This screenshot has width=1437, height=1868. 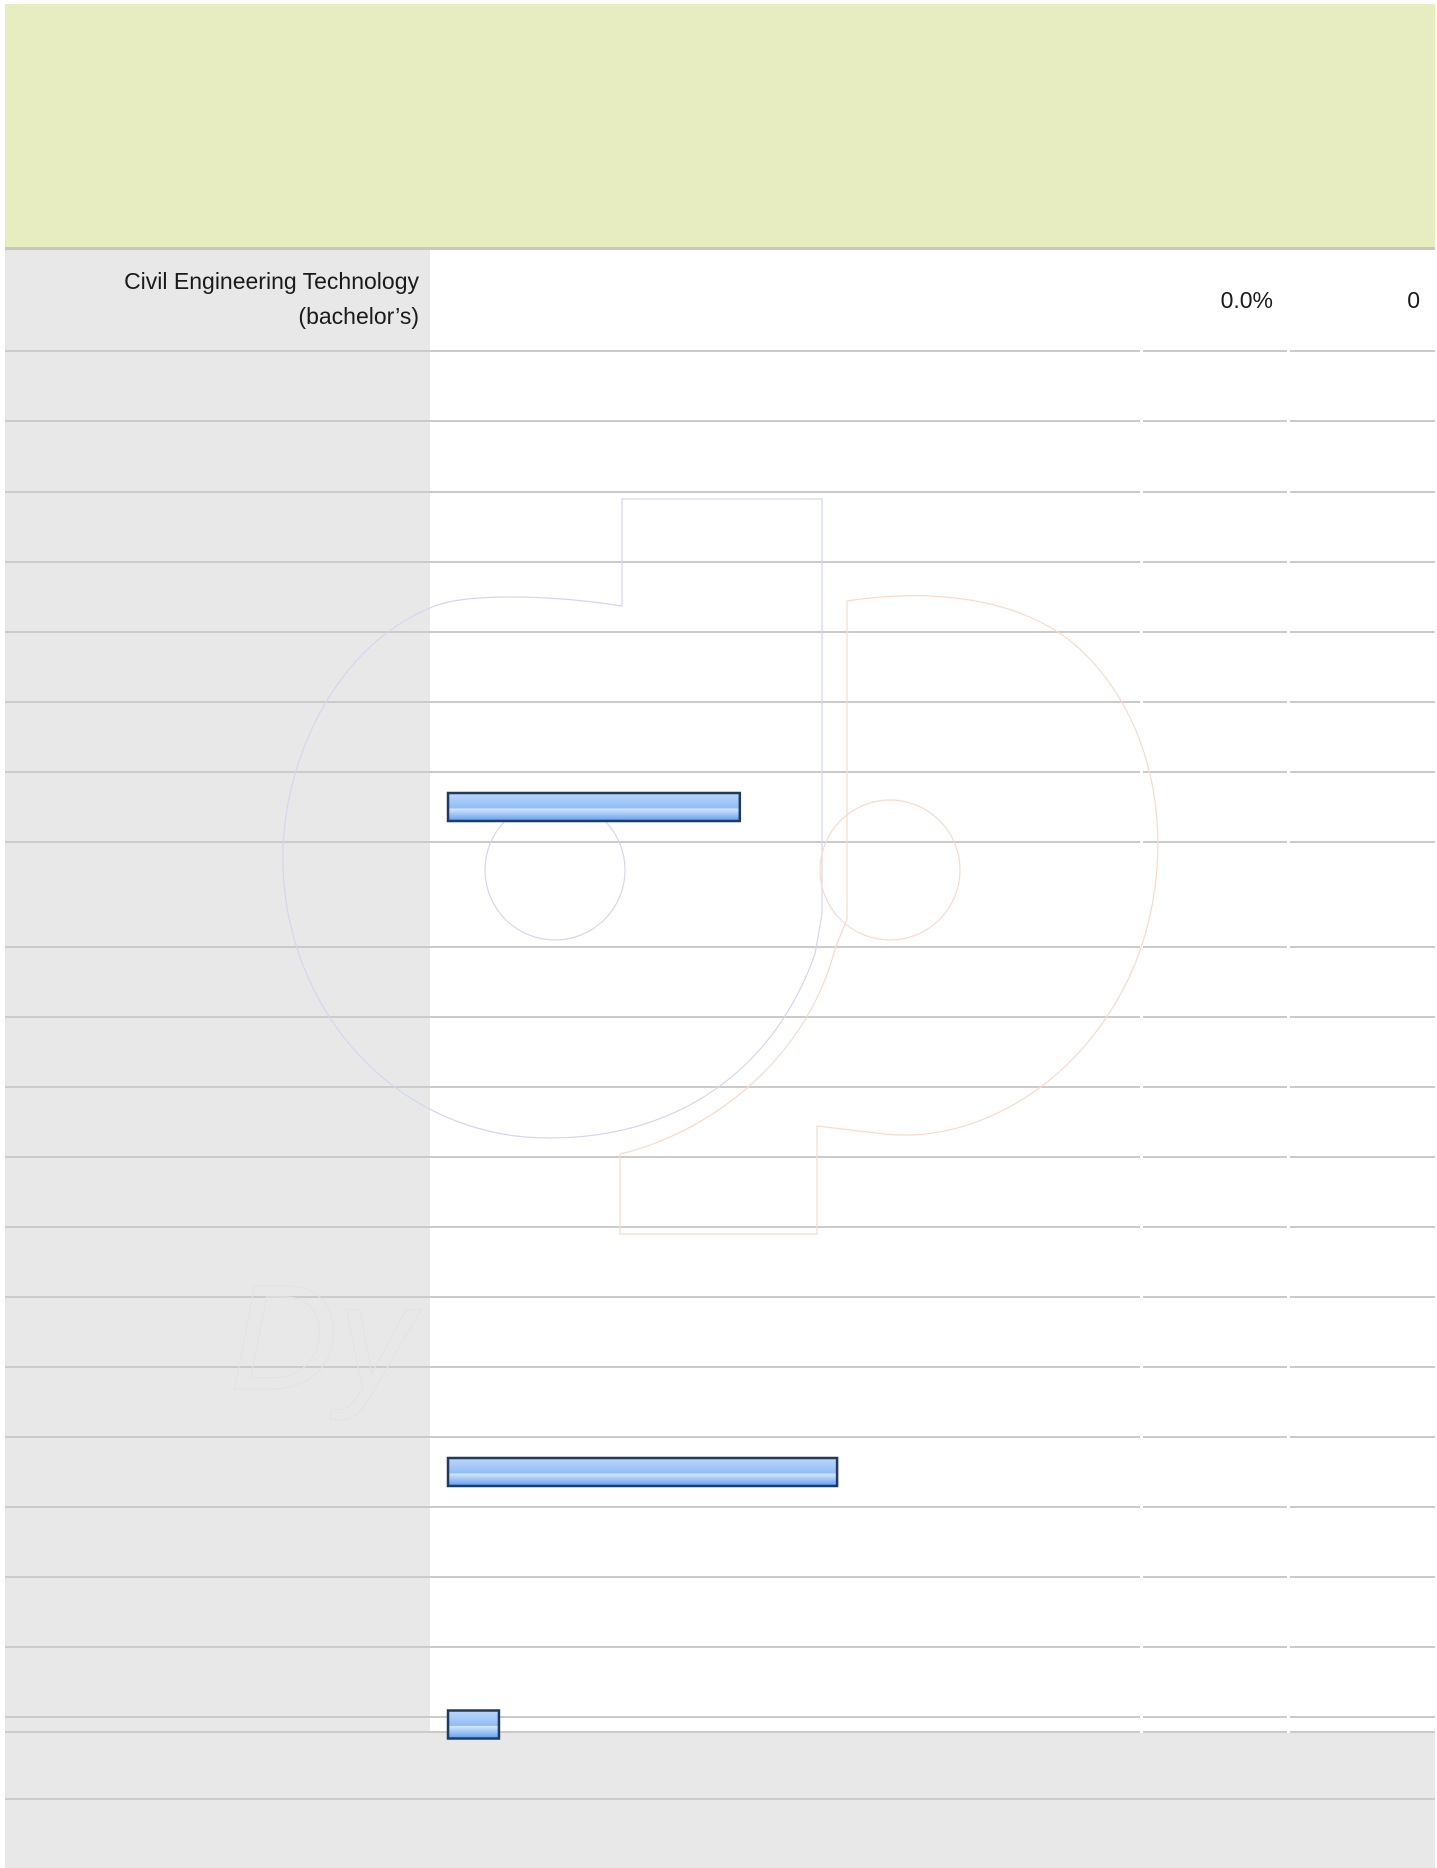 I want to click on row-count: 0, so click(x=1413, y=299).